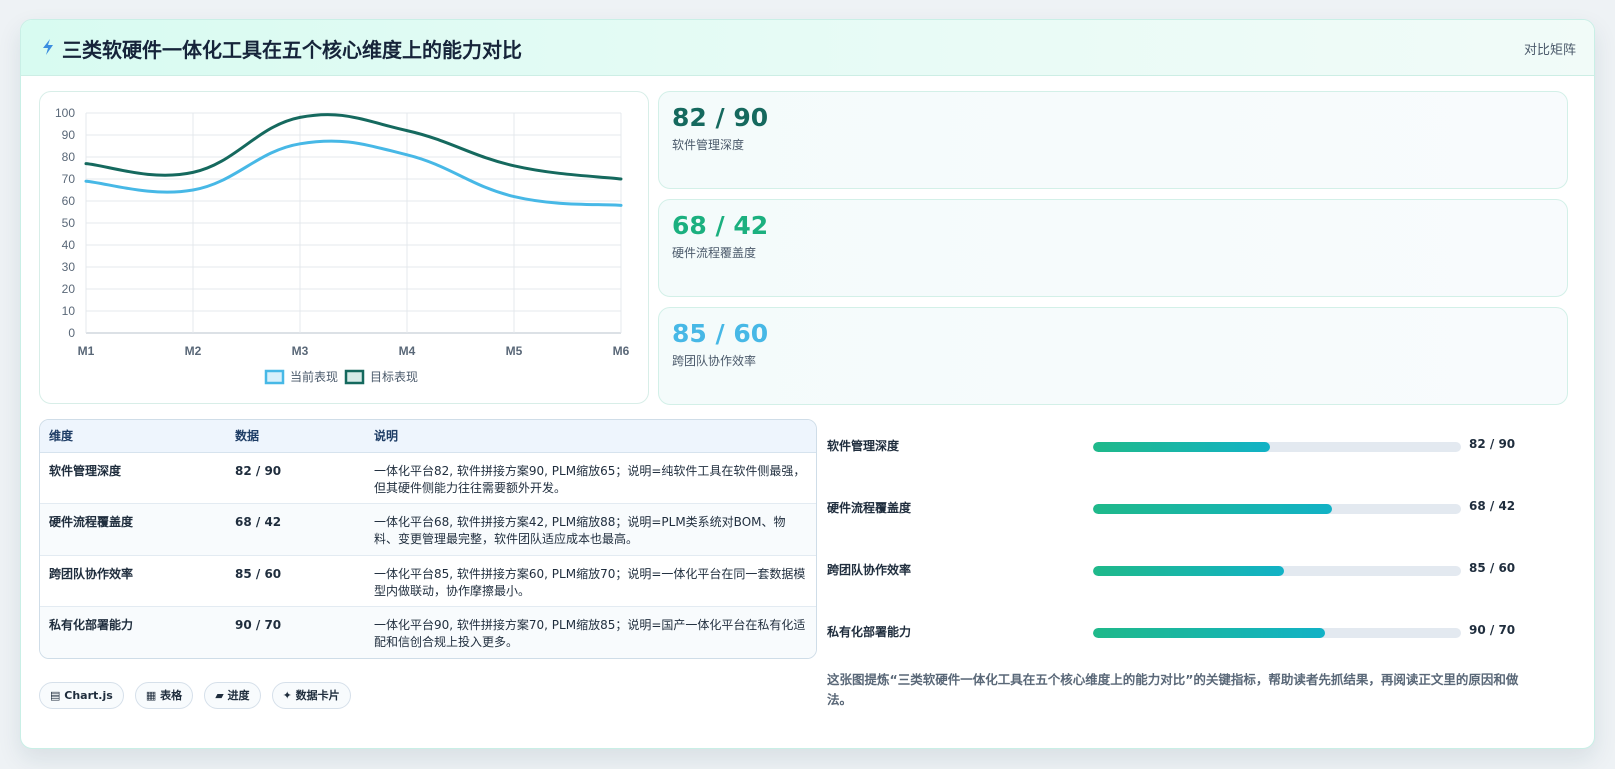  I want to click on cell-data: 90 / 70, so click(258, 625).